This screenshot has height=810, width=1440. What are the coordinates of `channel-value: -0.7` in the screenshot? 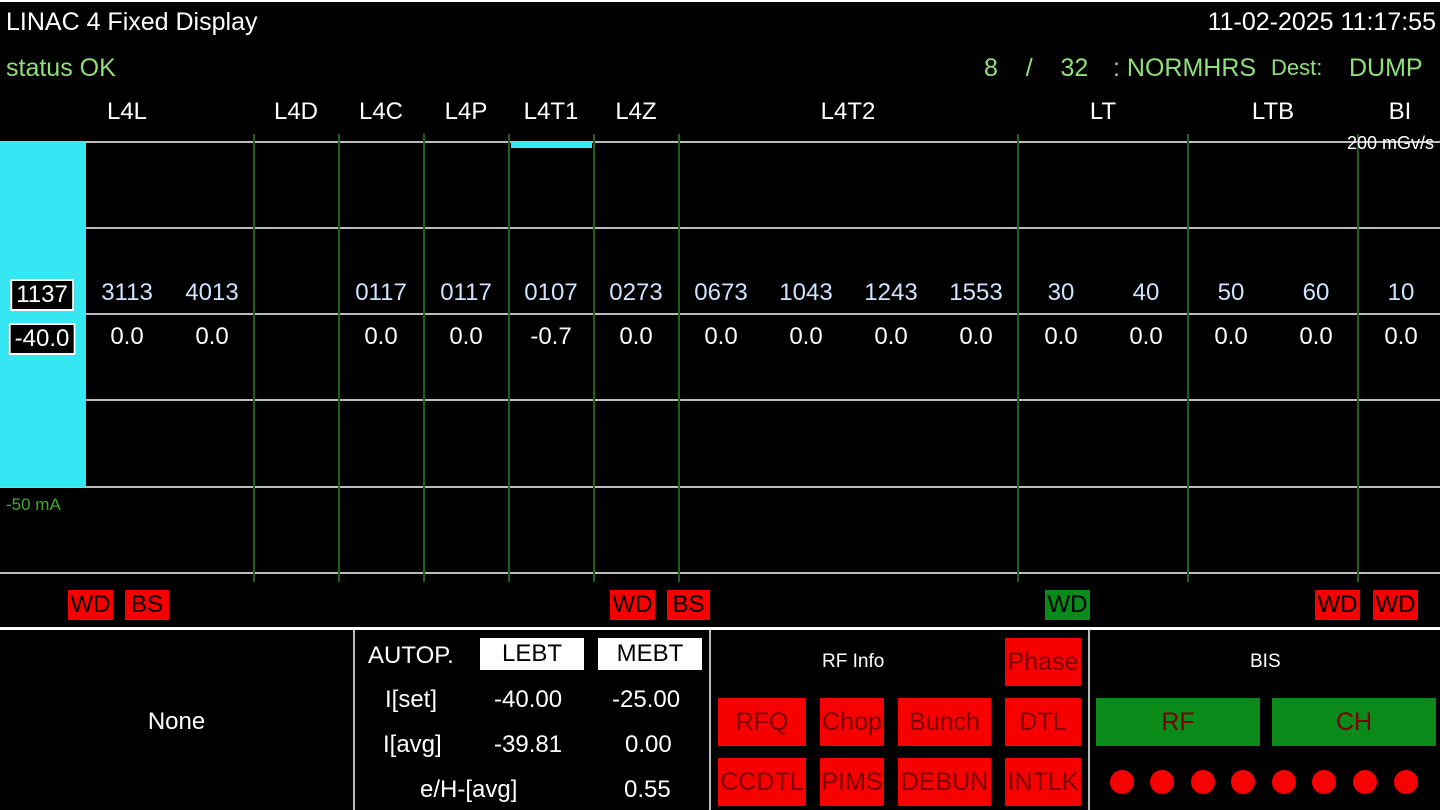 It's located at (551, 336).